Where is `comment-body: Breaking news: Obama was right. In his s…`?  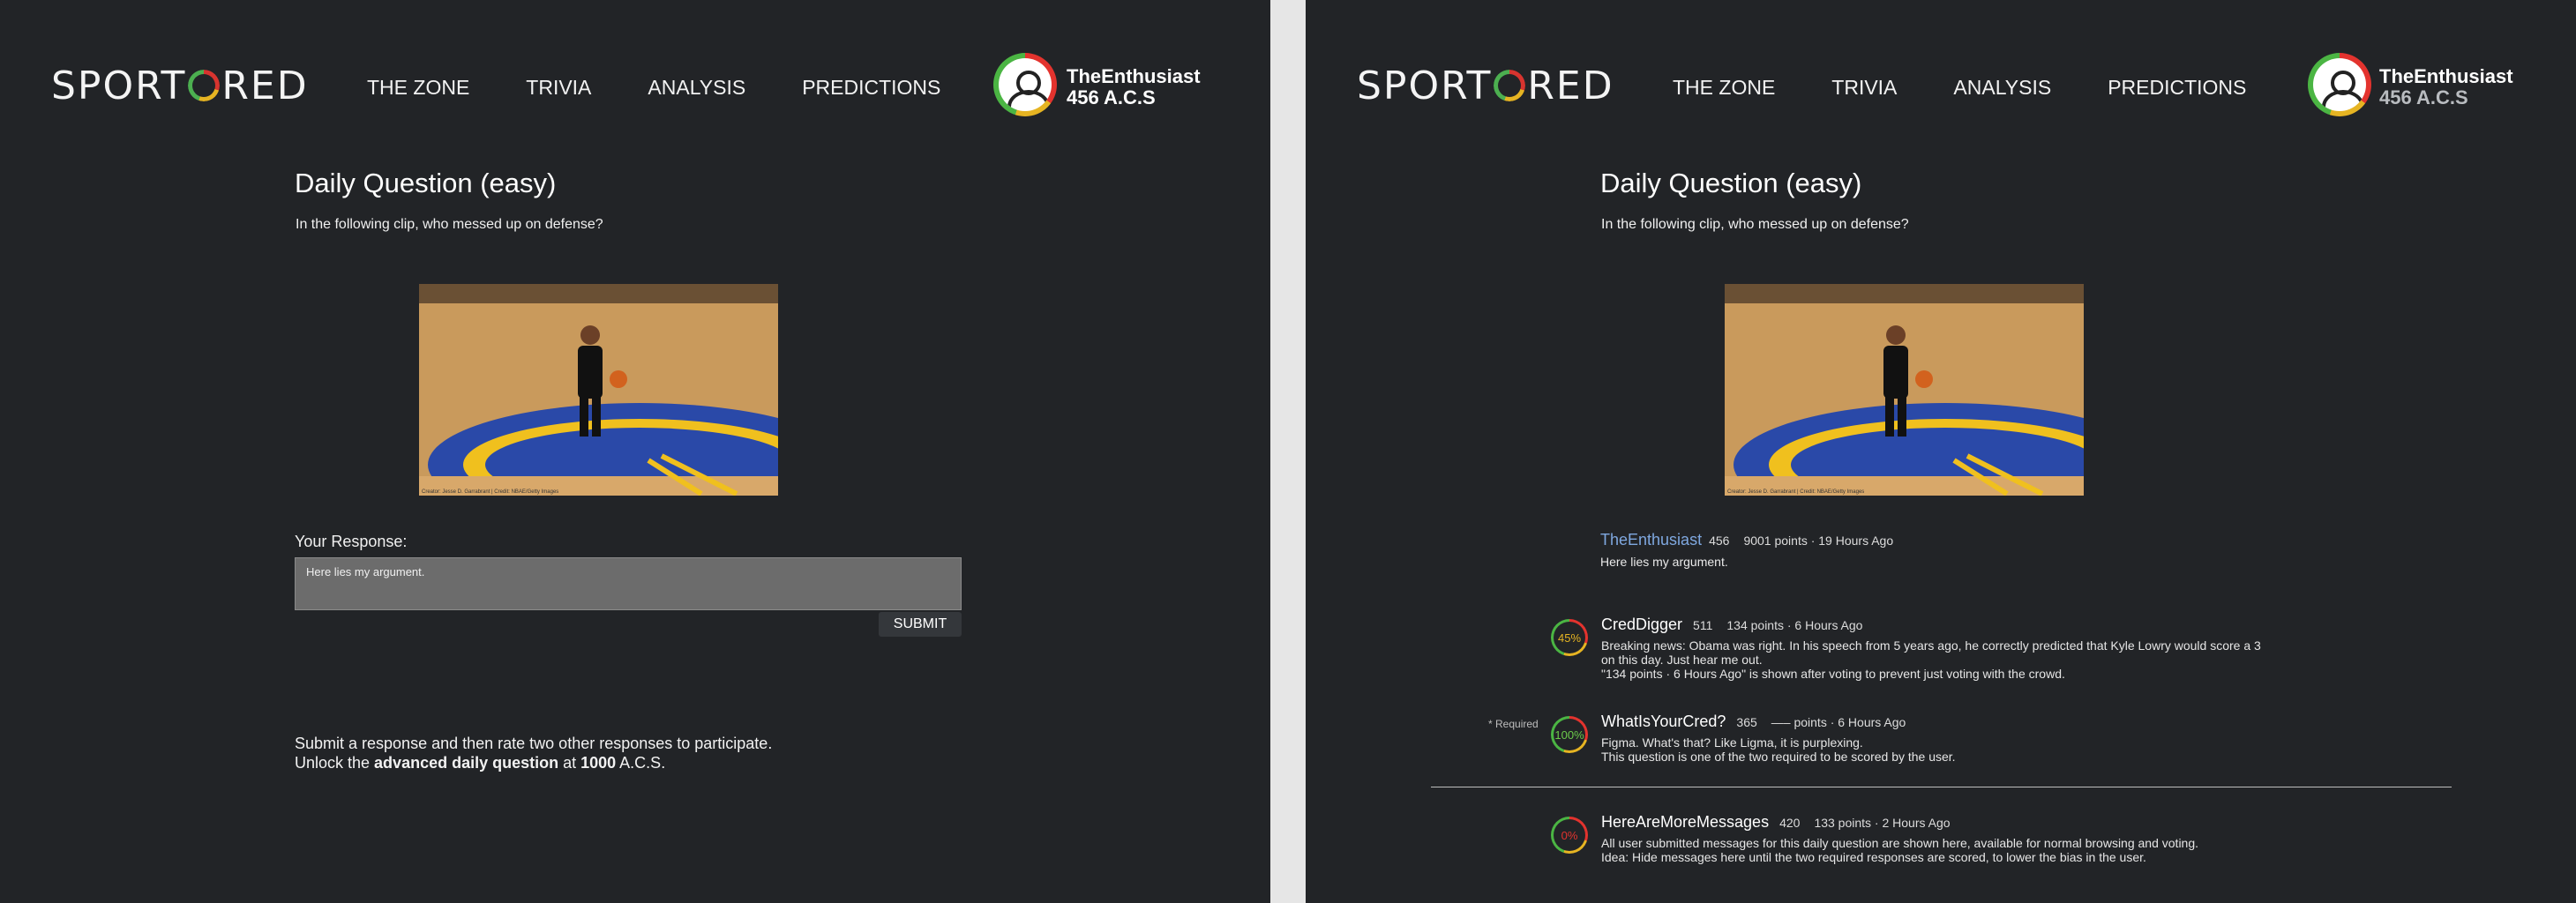 comment-body: Breaking news: Obama was right. In his s… is located at coordinates (1931, 659).